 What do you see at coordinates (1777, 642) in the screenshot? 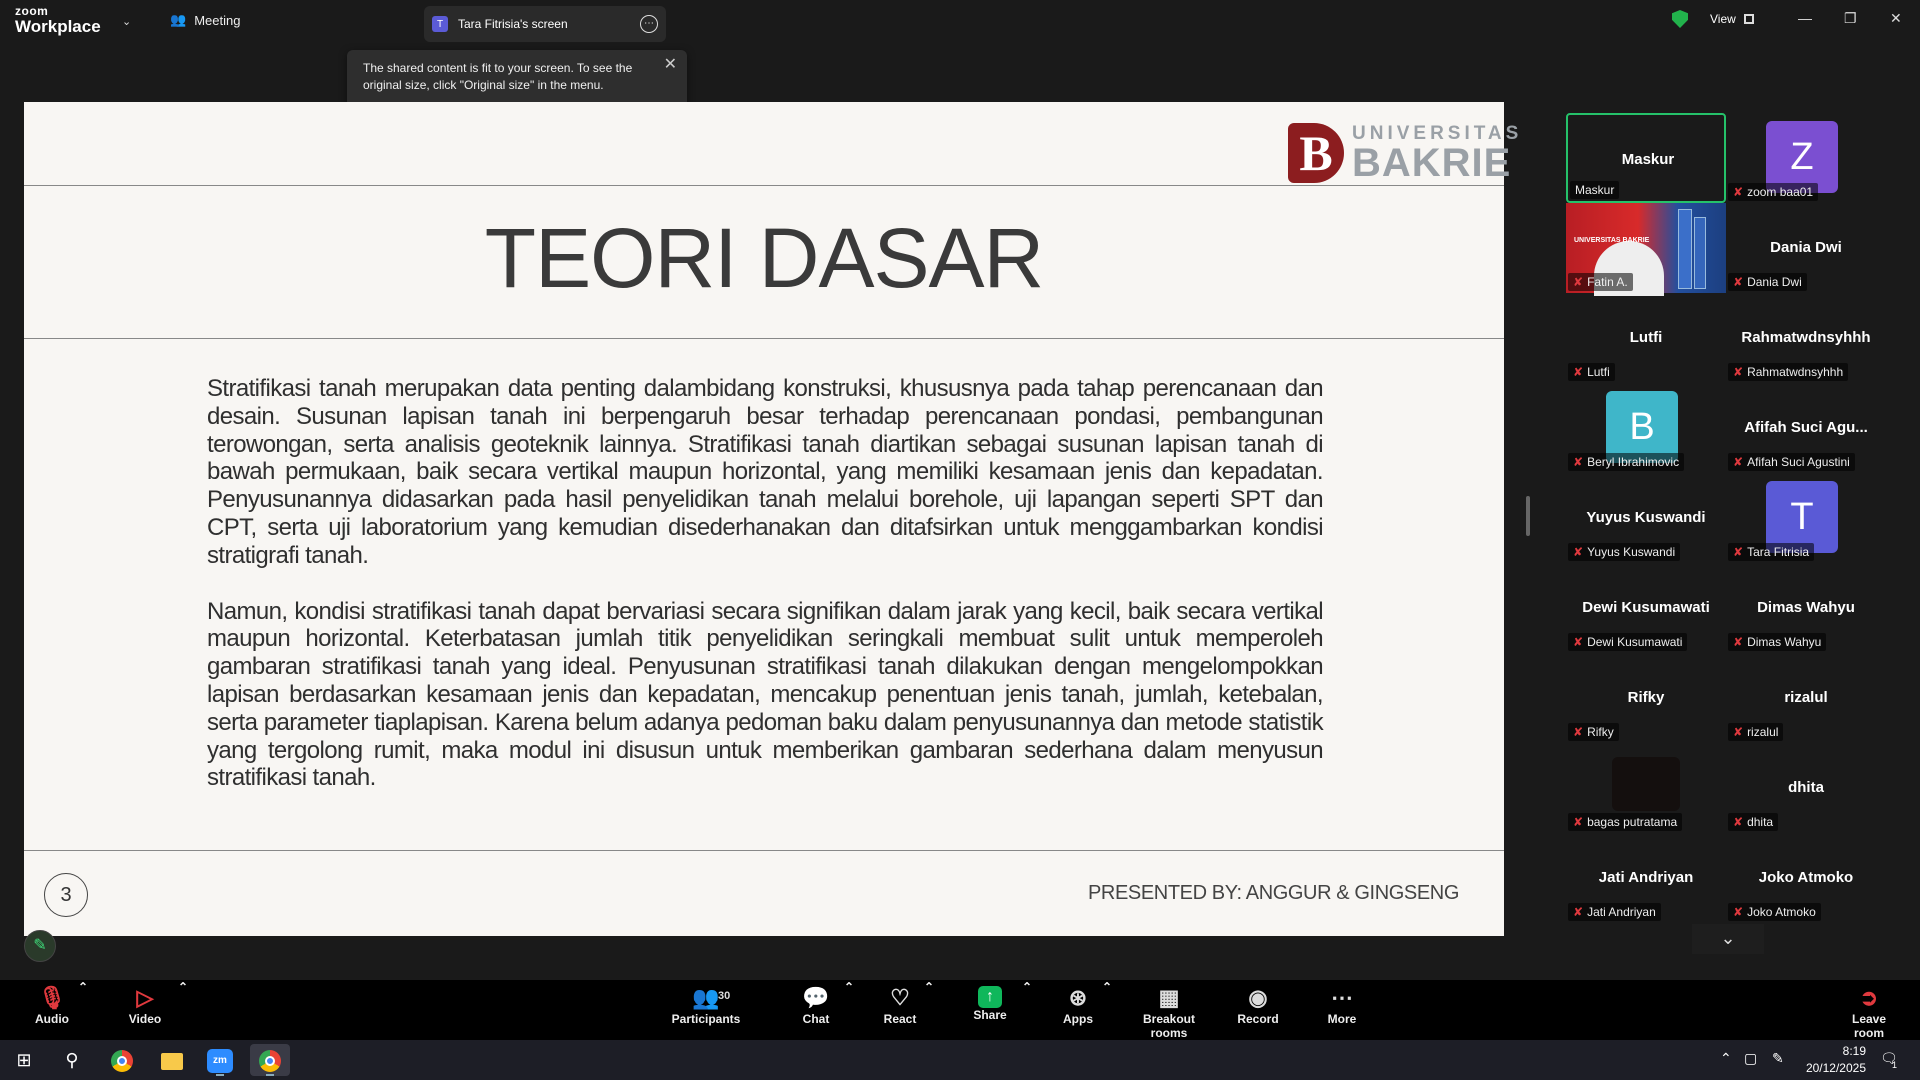
I see `participant-name-label: ✘ Dimas Wahyu` at bounding box center [1777, 642].